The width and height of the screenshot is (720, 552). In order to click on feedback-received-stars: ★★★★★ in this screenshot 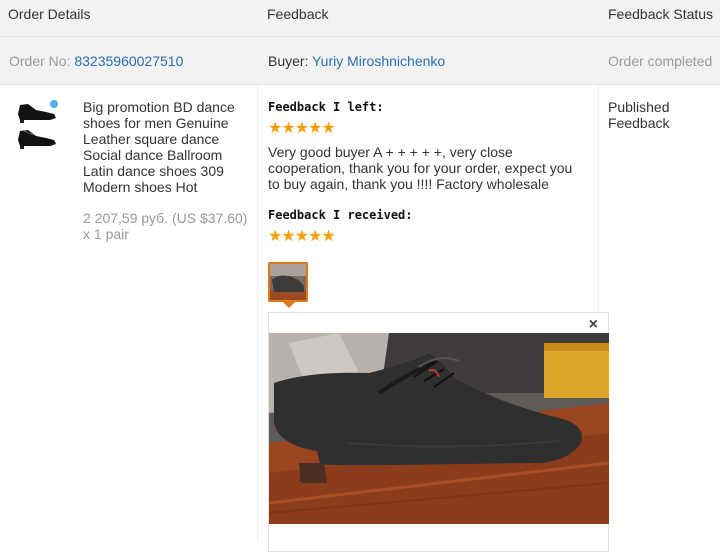, I will do `click(302, 236)`.